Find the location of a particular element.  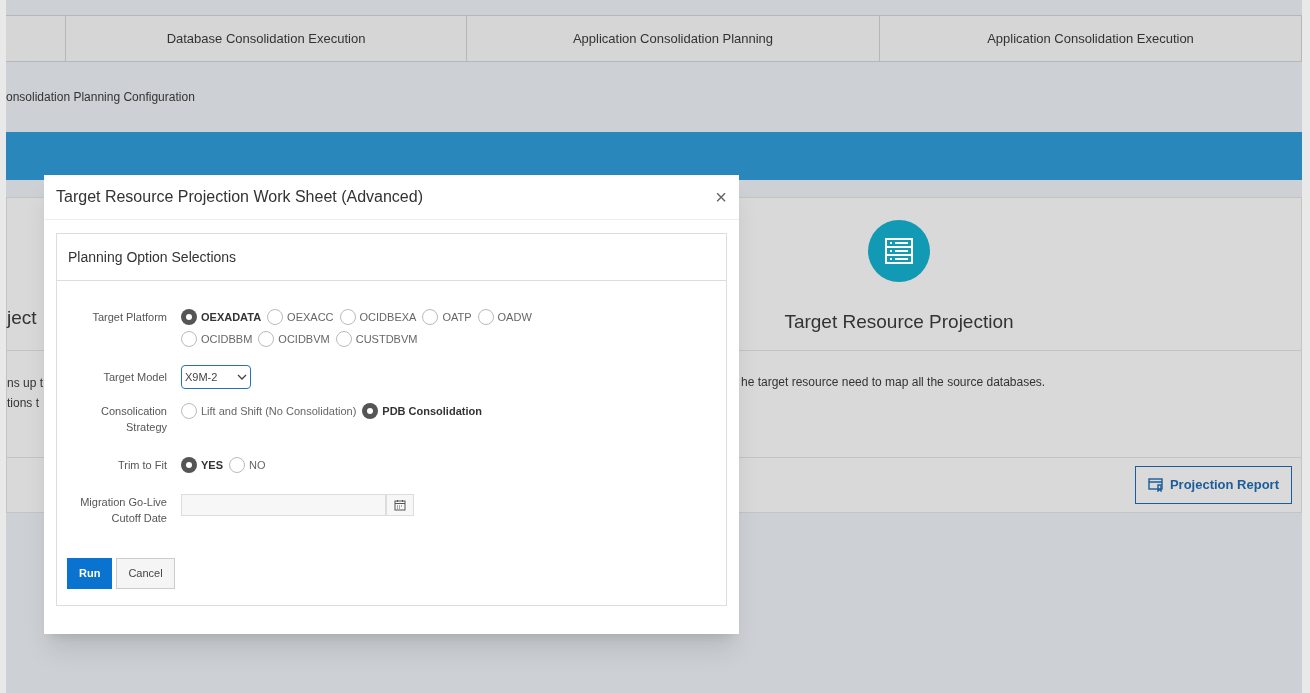

tab: Database Consolidation Execution is located at coordinates (266, 38).